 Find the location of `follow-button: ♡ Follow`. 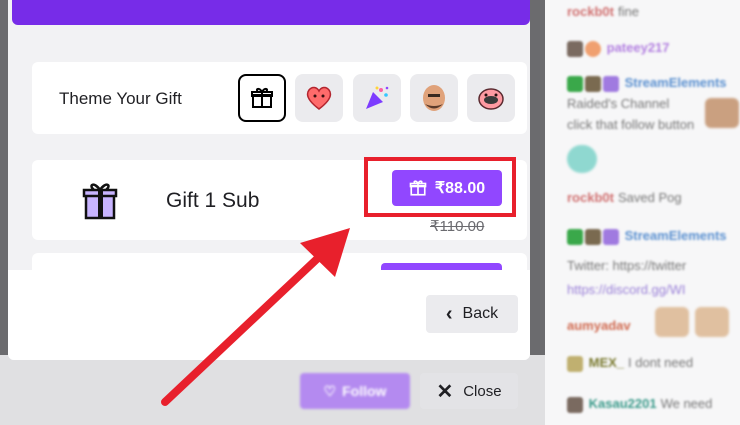

follow-button: ♡ Follow is located at coordinates (355, 391).